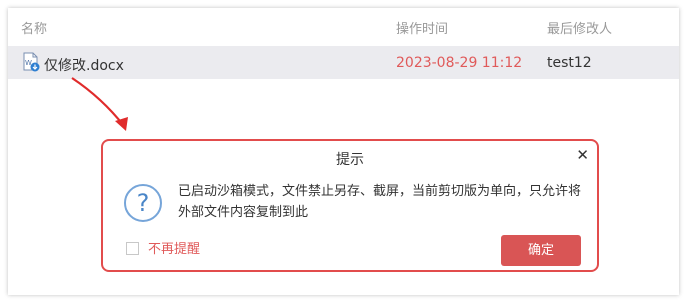  I want to click on question-icon: ?, so click(143, 203).